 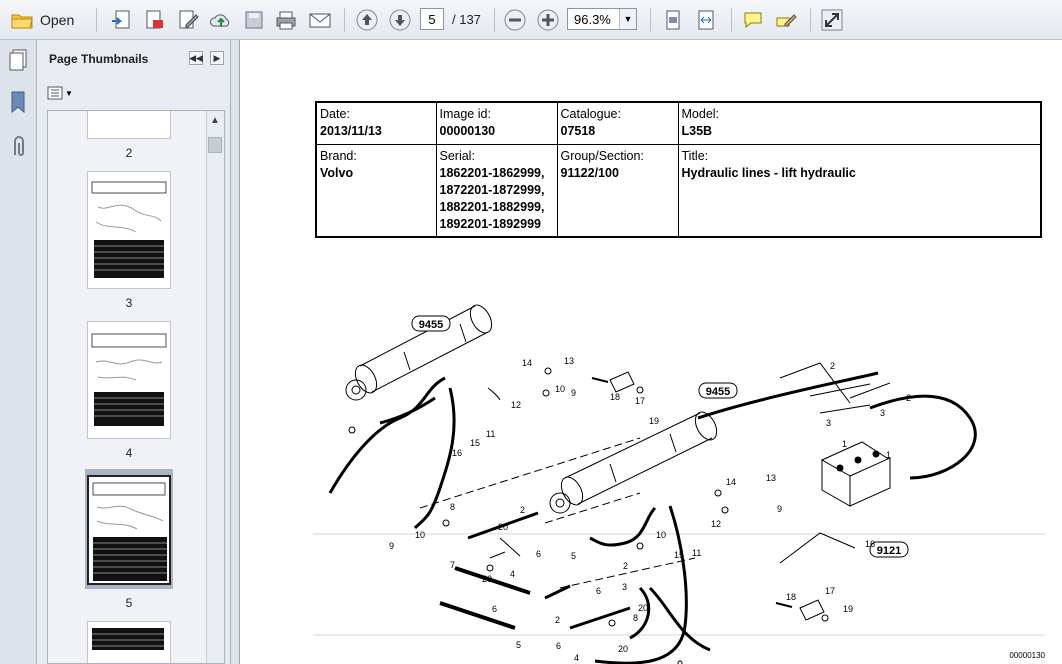 What do you see at coordinates (19, 146) in the screenshot?
I see `paperclip-icon` at bounding box center [19, 146].